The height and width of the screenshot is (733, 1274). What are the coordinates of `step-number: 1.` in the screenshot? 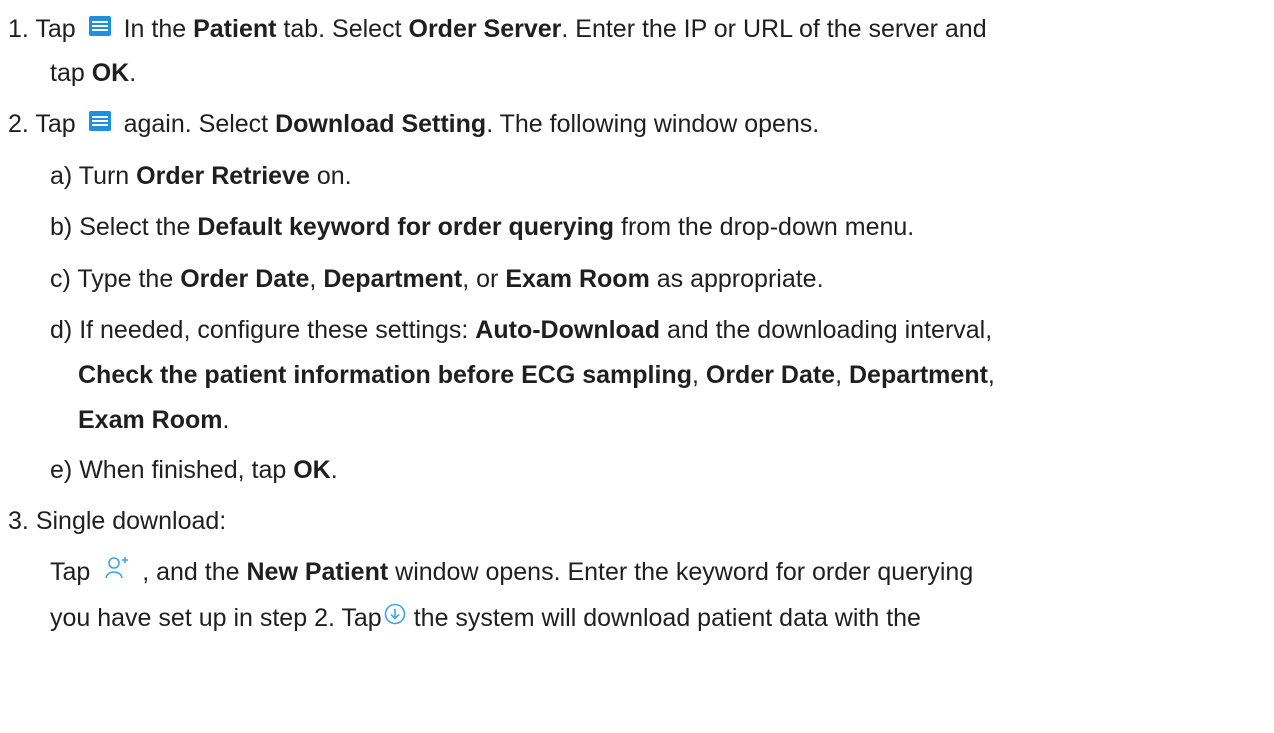 It's located at (18, 29).